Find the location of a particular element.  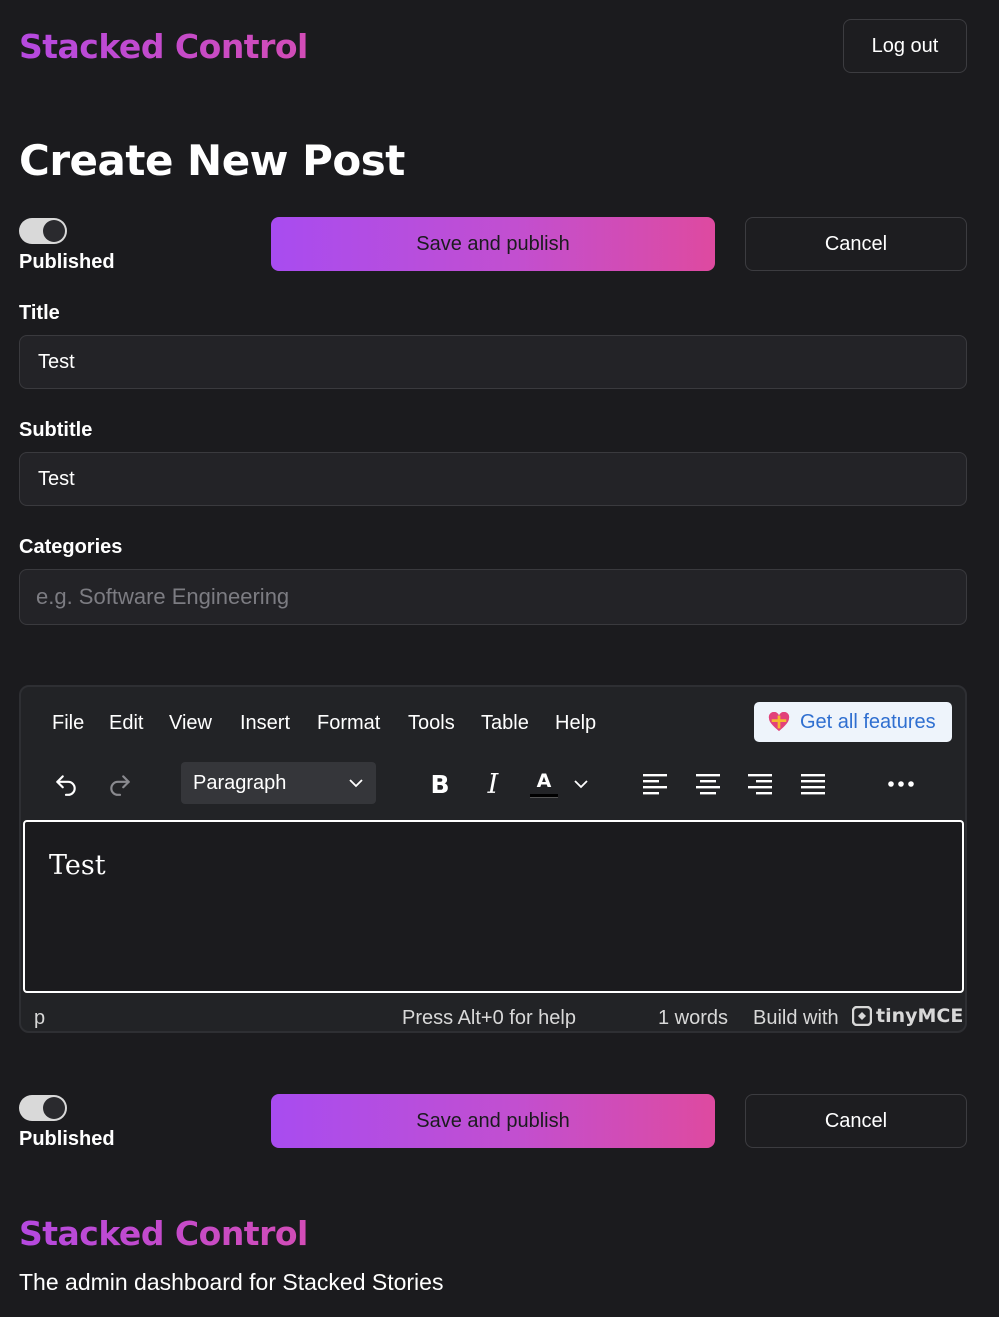

justify-icon is located at coordinates (813, 784).